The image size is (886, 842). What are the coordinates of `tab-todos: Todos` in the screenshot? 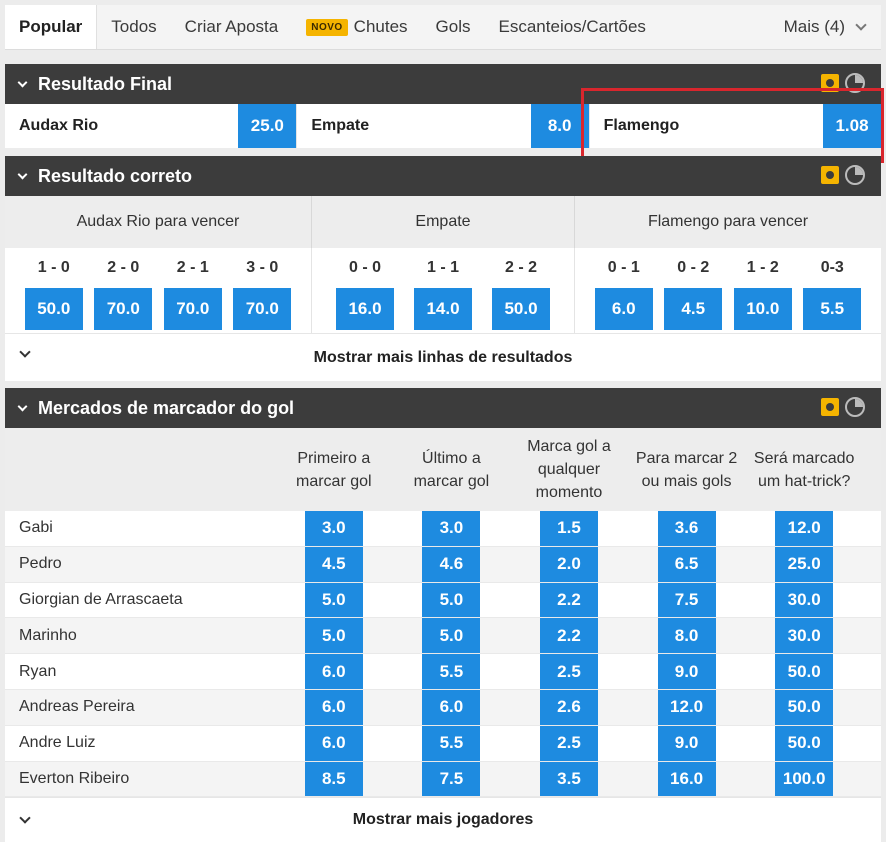 It's located at (133, 27).